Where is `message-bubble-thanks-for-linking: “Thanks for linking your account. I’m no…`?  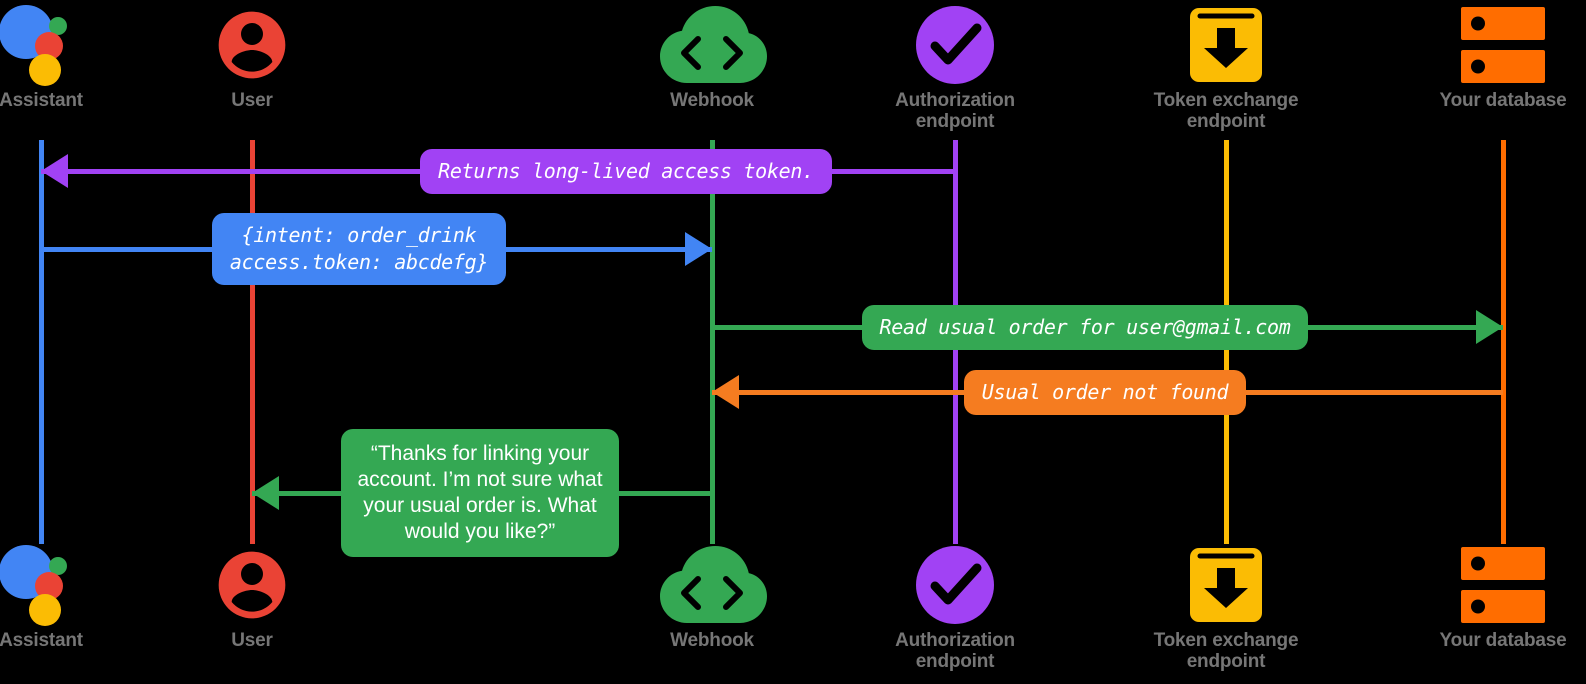 message-bubble-thanks-for-linking: “Thanks for linking your account. I’m no… is located at coordinates (480, 493).